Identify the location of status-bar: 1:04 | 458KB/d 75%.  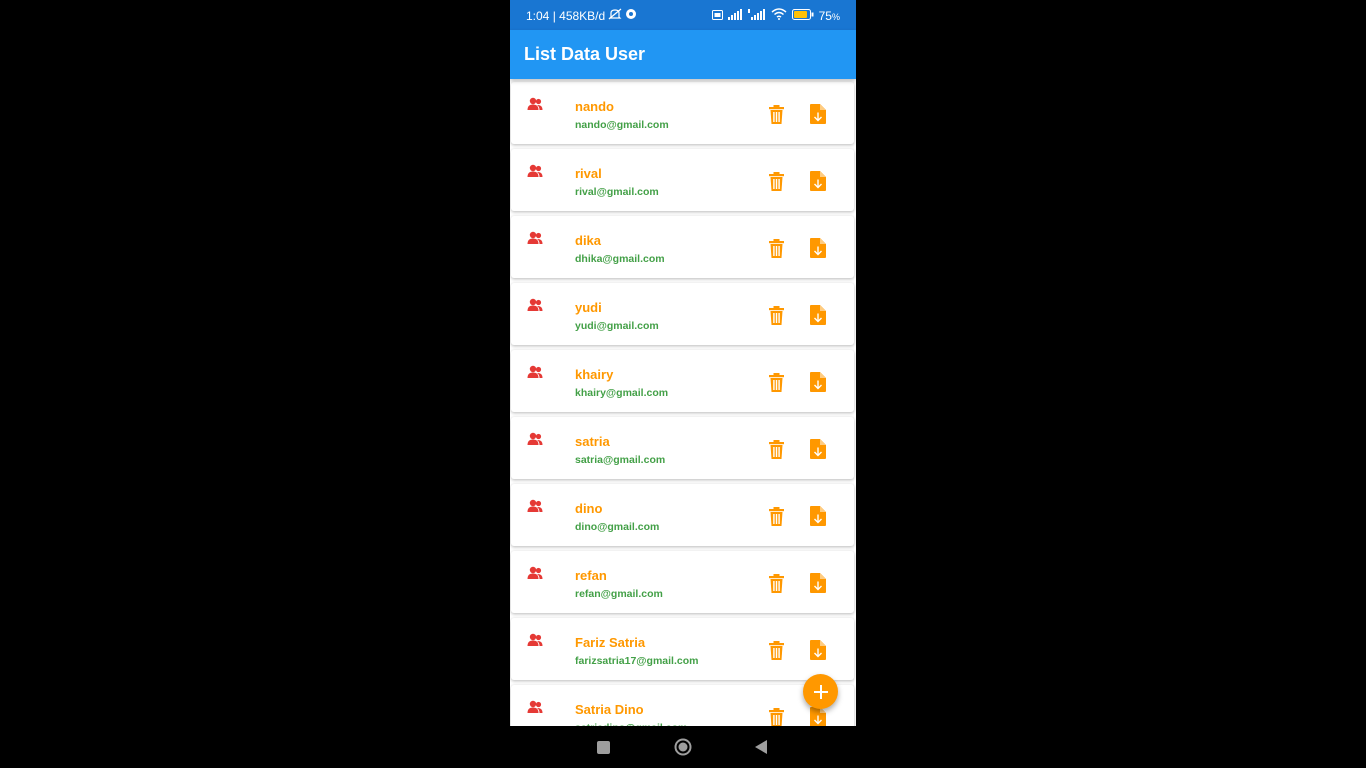
(683, 15).